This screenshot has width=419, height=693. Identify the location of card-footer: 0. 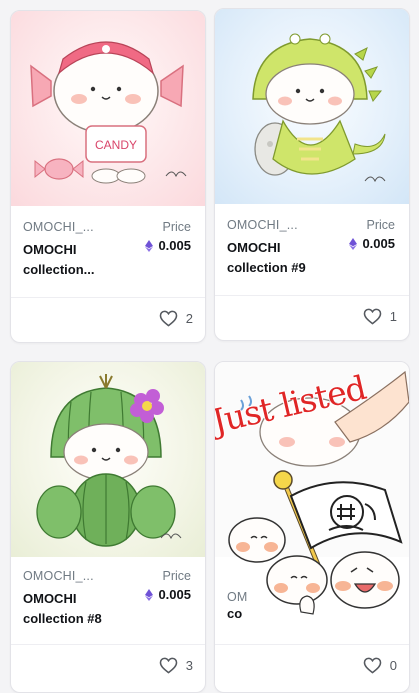
(312, 666).